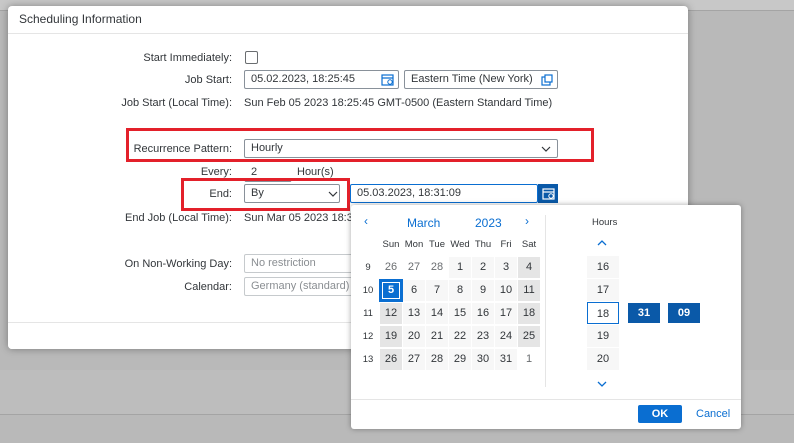 This screenshot has width=794, height=443. I want to click on every-unit: Hour(s), so click(315, 172).